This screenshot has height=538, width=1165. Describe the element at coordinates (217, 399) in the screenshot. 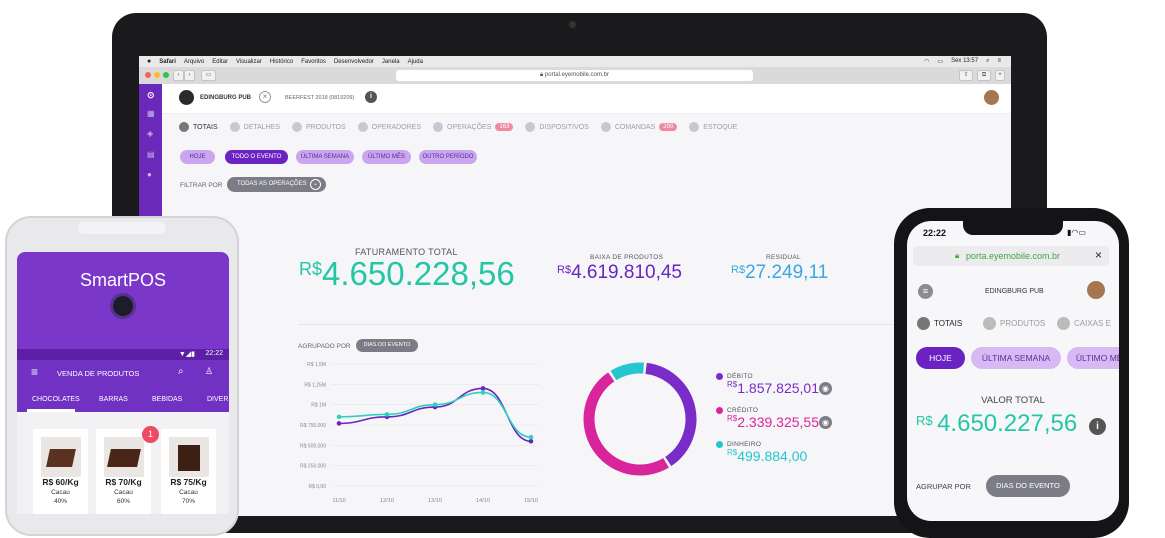

I see `tab-diver: DIVER` at that location.